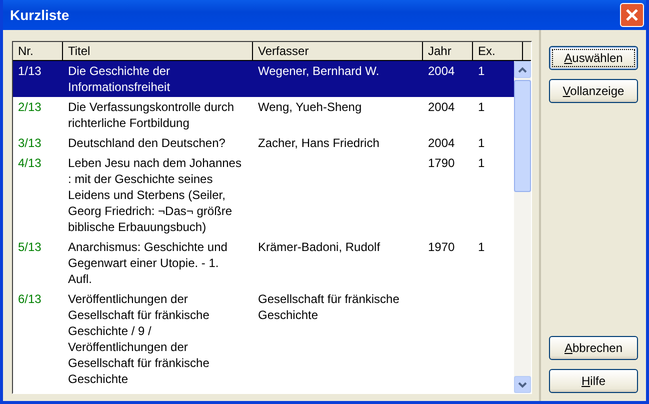  Describe the element at coordinates (329, 307) in the screenshot. I see `table-cell: Gesellschaft für fränkische Geschichte` at that location.